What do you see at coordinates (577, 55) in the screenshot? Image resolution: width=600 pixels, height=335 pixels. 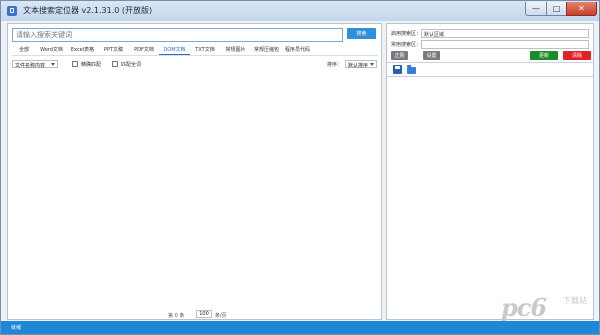 I see `clear-button: 清除` at bounding box center [577, 55].